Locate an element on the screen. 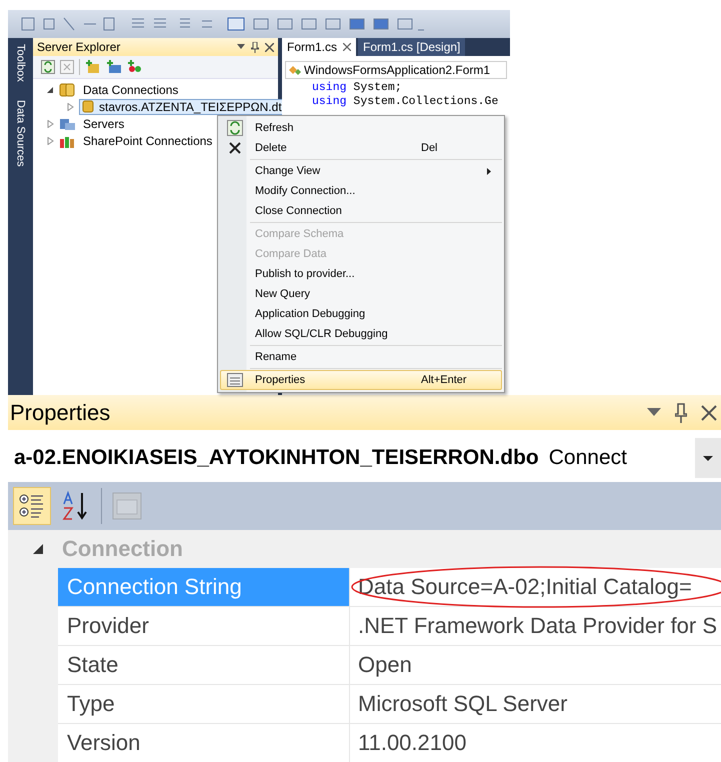 This screenshot has height=762, width=721. document-tab: Form1.cs is located at coordinates (319, 47).